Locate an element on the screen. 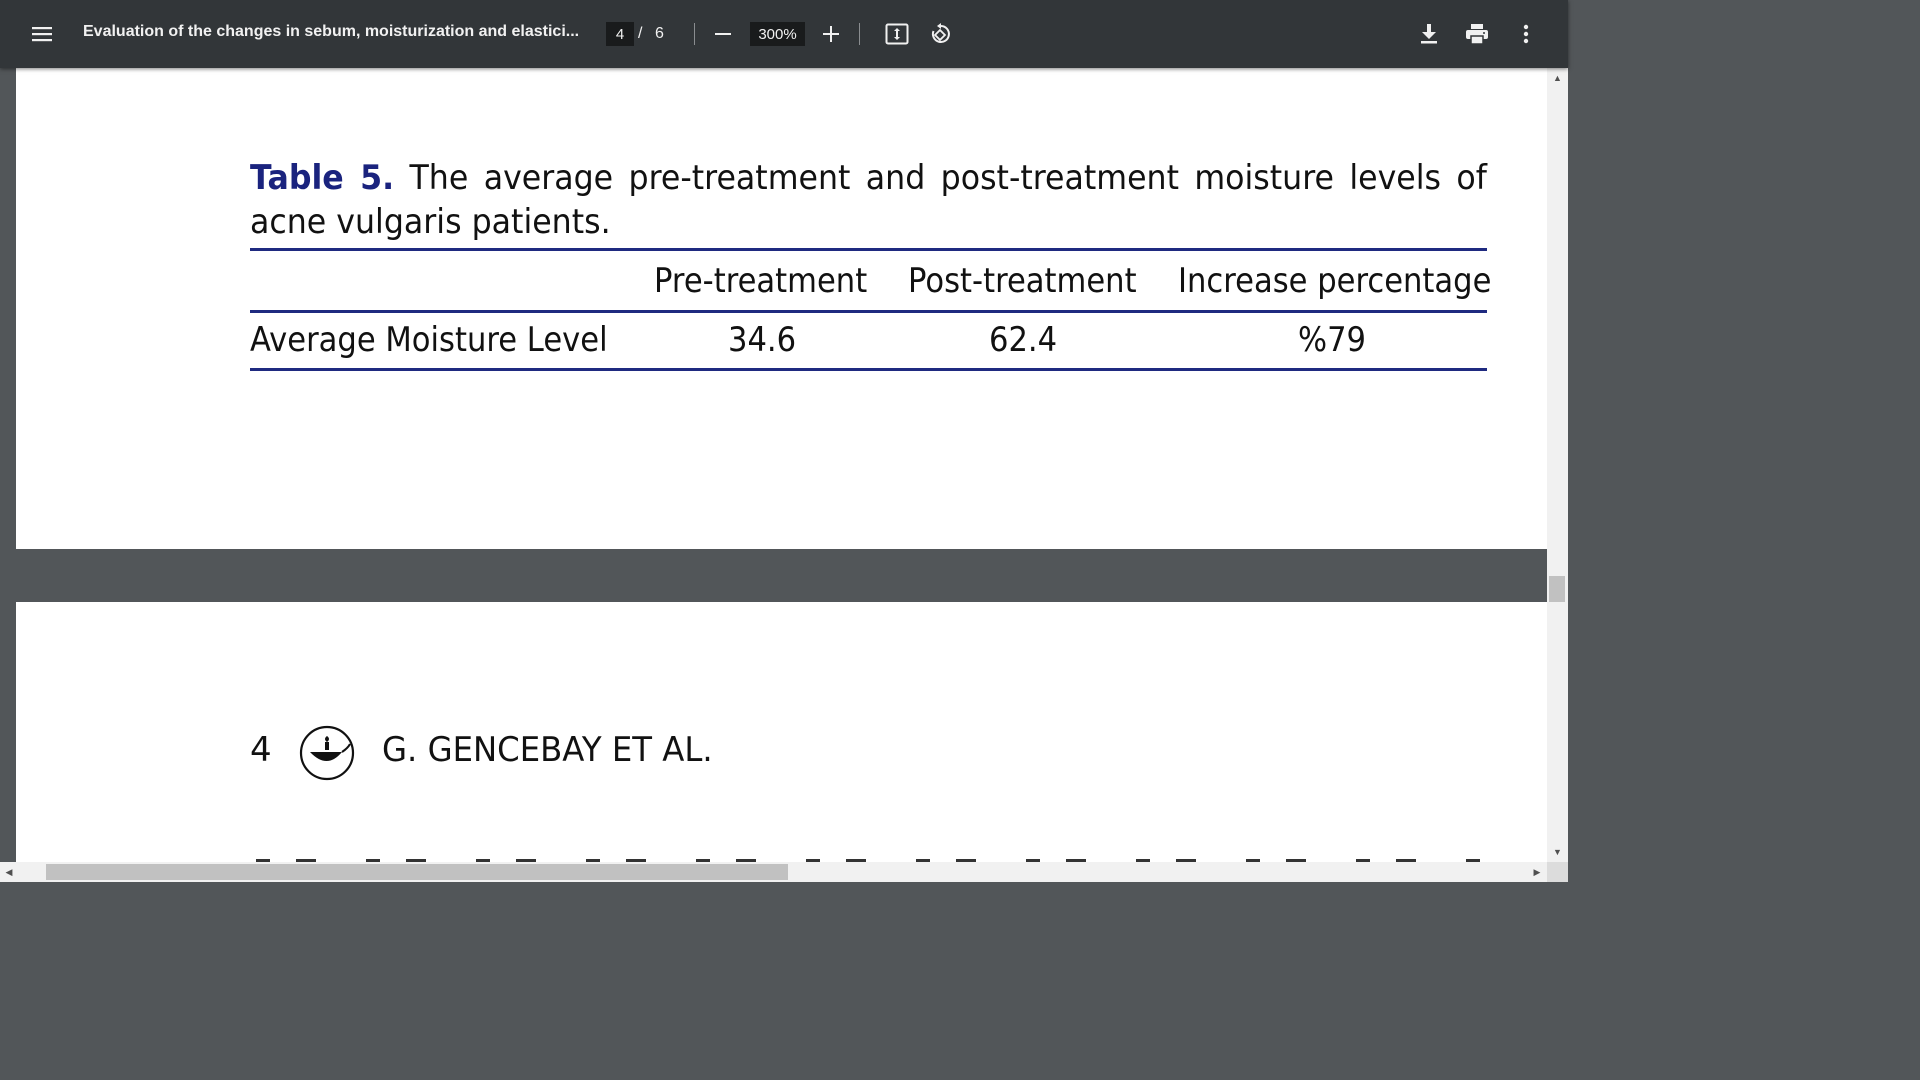  download-icon is located at coordinates (1429, 34).